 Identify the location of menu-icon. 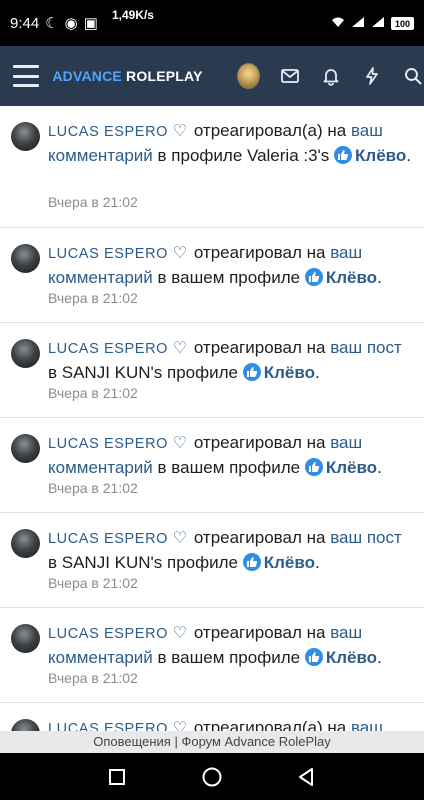
(26, 76).